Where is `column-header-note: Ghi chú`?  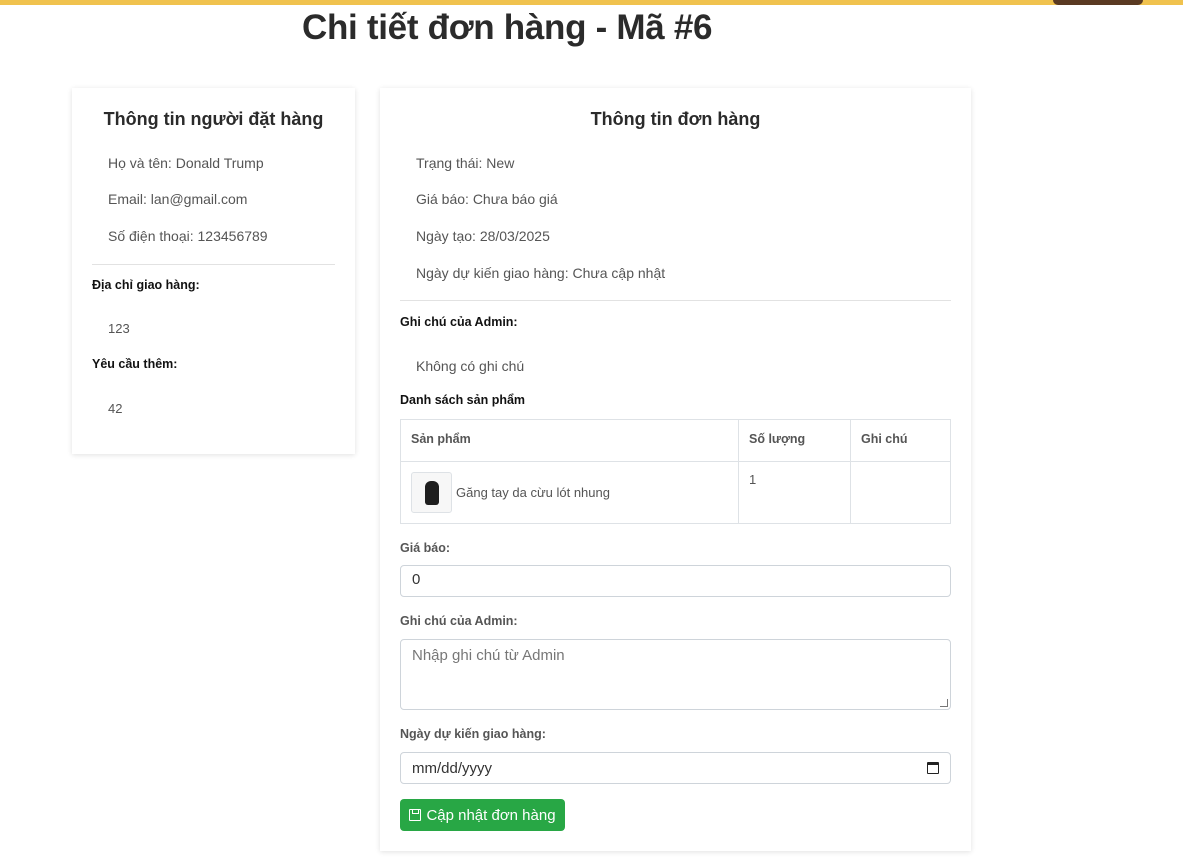
column-header-note: Ghi chú is located at coordinates (900, 440).